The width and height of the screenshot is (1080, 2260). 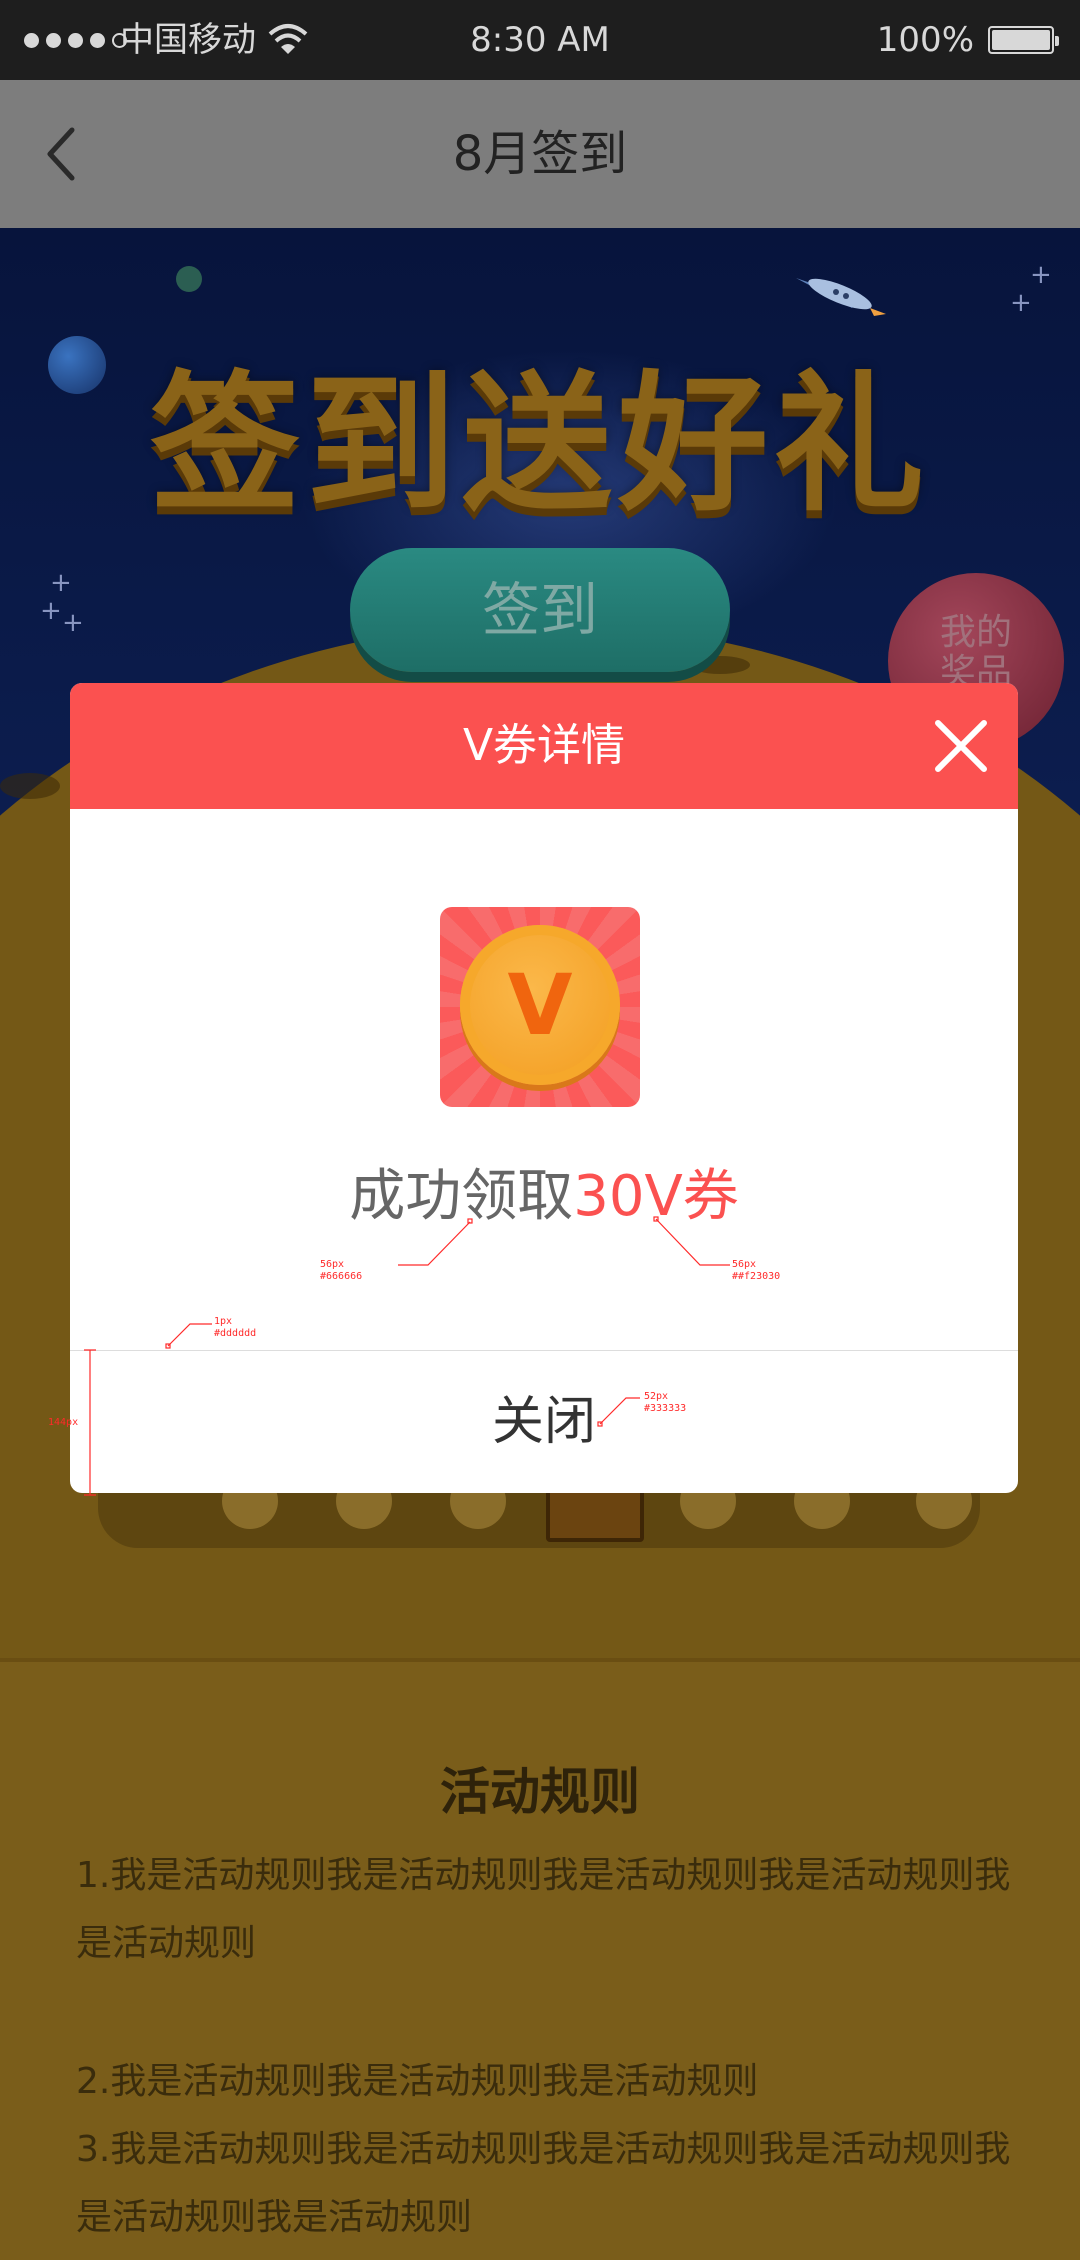 I want to click on success-message: 成功领取30V券, so click(x=544, y=1191).